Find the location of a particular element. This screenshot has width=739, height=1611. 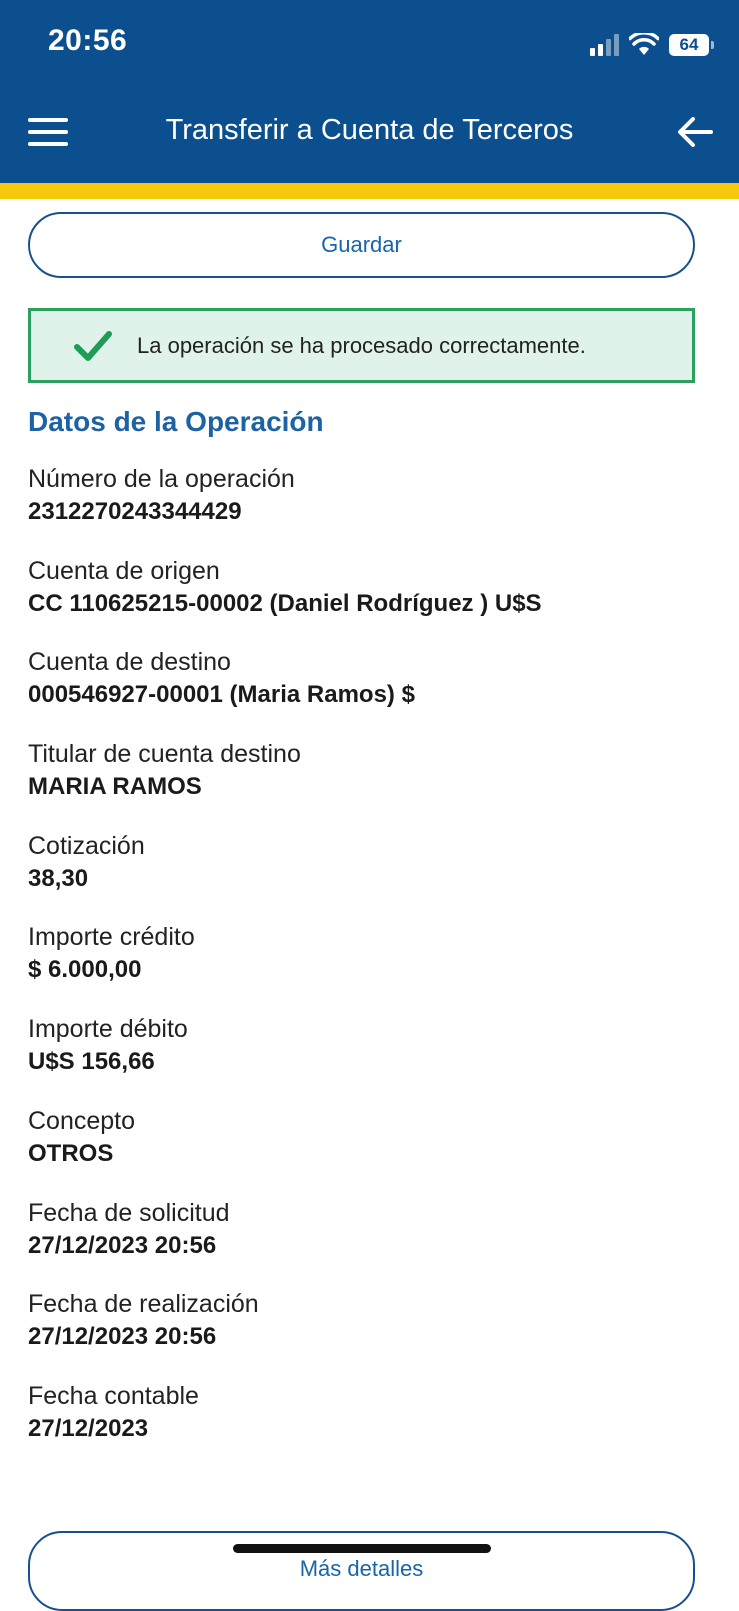

field-label: Cuenta de origen is located at coordinates (124, 570).